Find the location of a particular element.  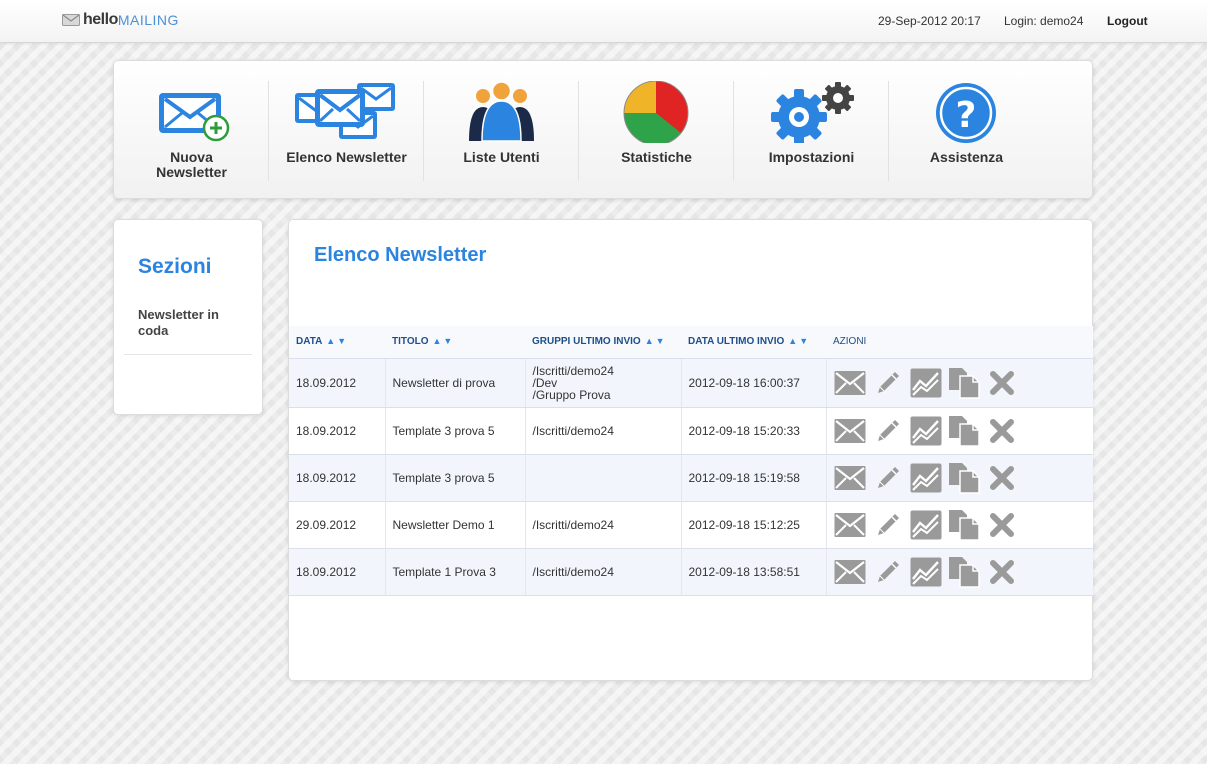

sidebar-item-newsletter-queue: Newsletter in coda is located at coordinates (193, 323).